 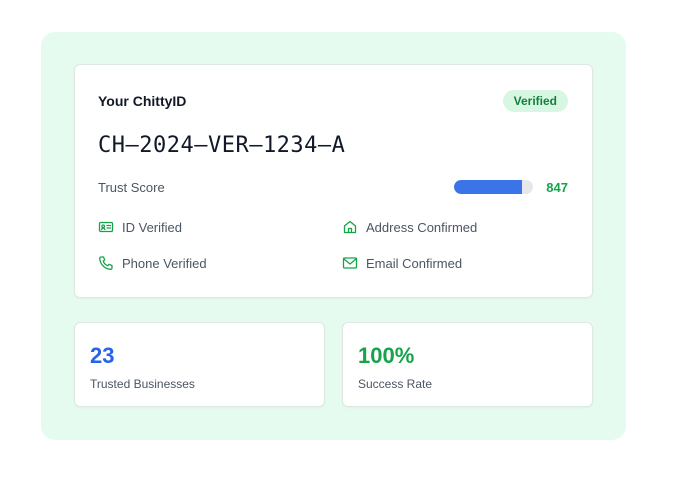 What do you see at coordinates (152, 227) in the screenshot?
I see `verification-label: ID Verified` at bounding box center [152, 227].